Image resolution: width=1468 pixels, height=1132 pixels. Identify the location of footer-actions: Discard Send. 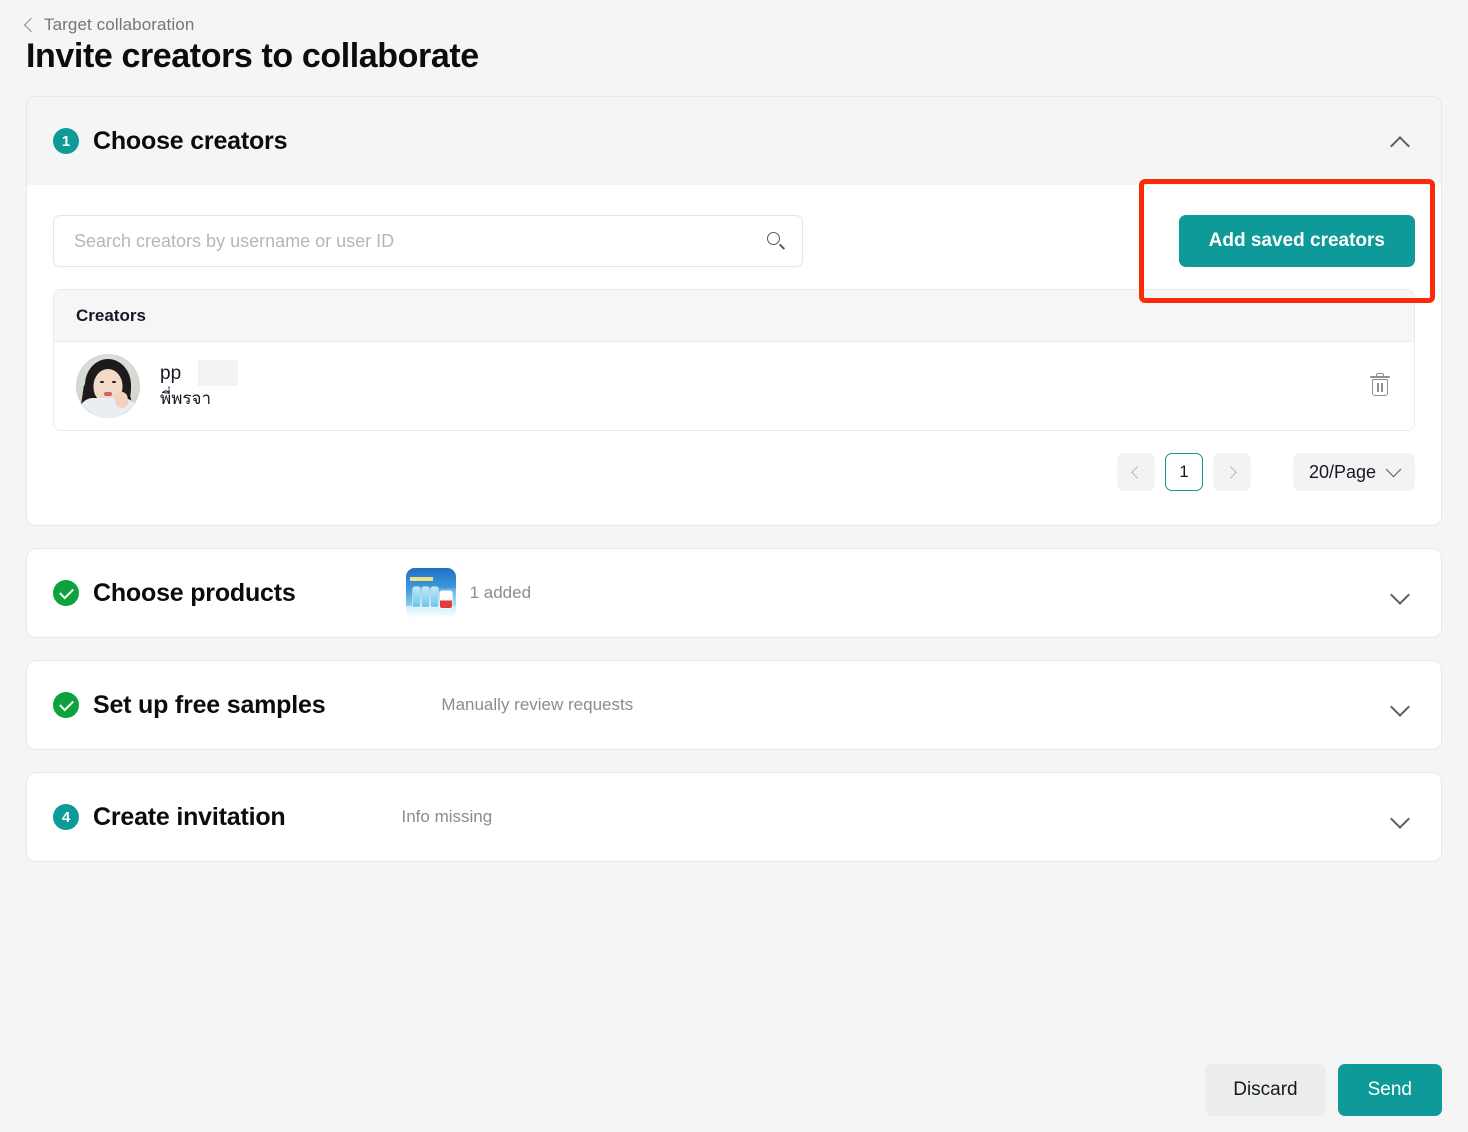
(1323, 1090).